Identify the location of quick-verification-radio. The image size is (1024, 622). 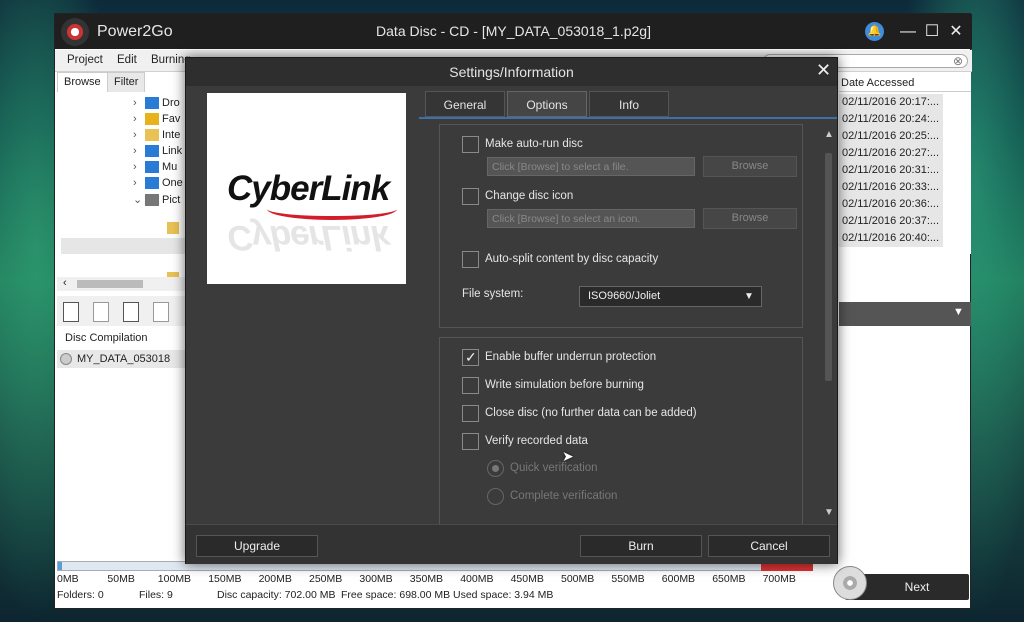
(495, 468).